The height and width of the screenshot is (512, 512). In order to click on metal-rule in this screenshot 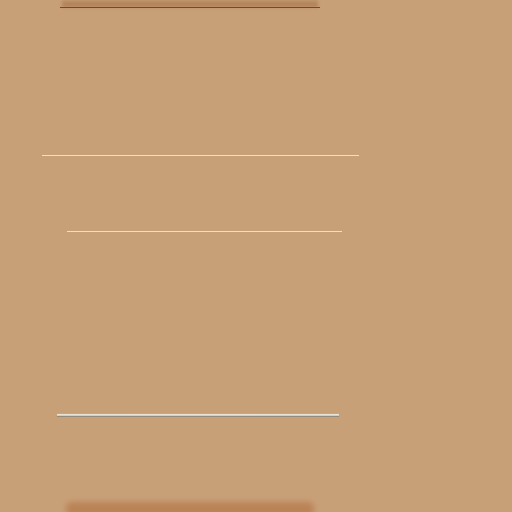, I will do `click(198, 415)`.